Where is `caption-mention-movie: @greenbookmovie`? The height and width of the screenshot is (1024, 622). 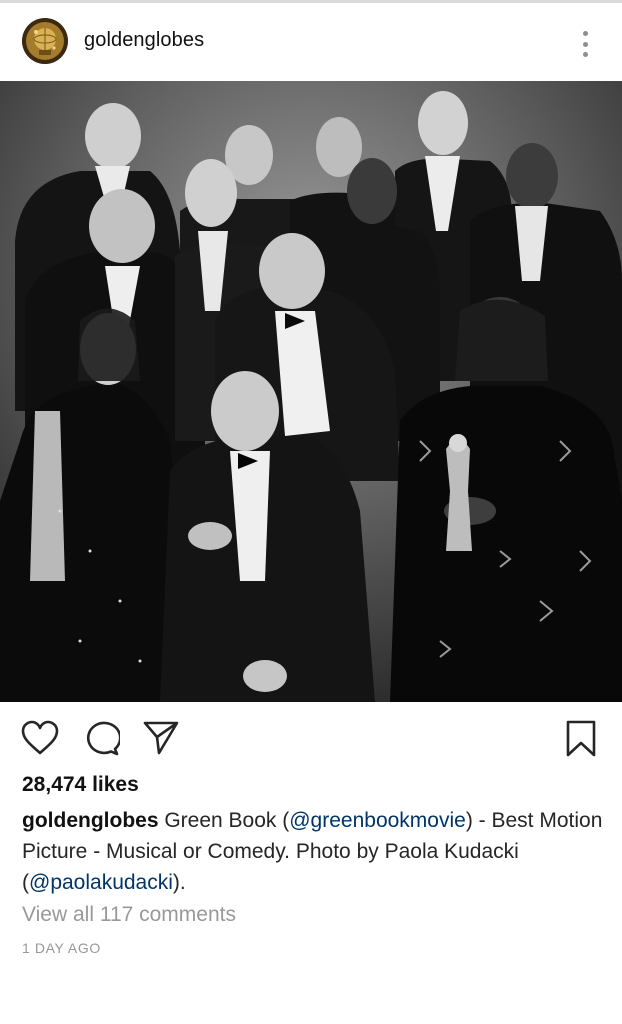 caption-mention-movie: @greenbookmovie is located at coordinates (377, 820).